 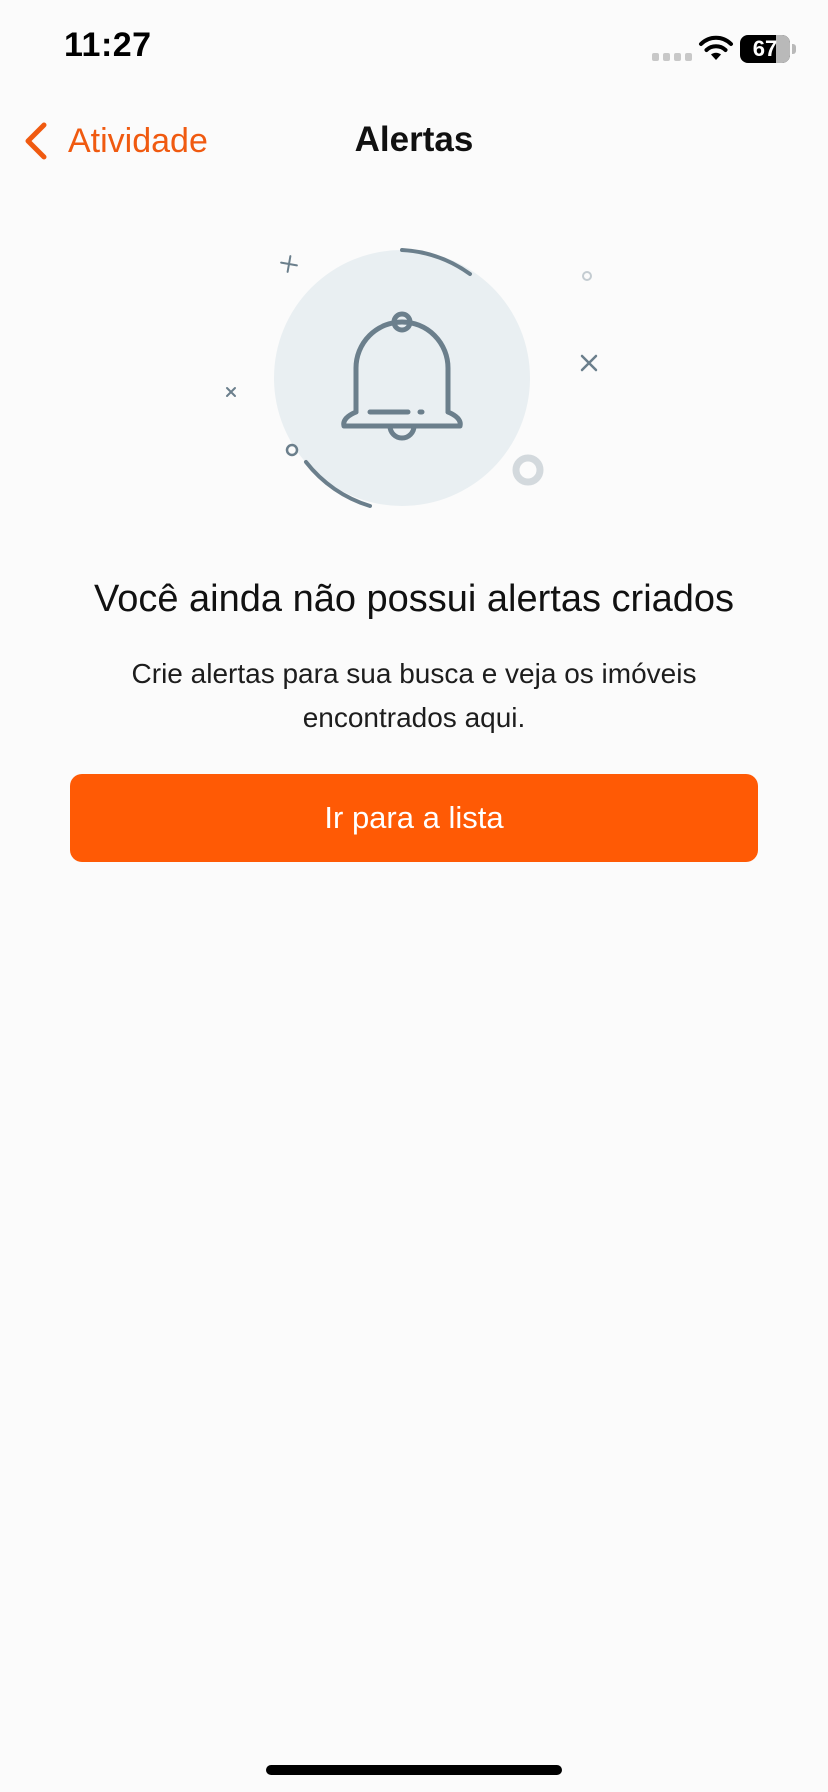 I want to click on back-label: Atividade, so click(x=138, y=140).